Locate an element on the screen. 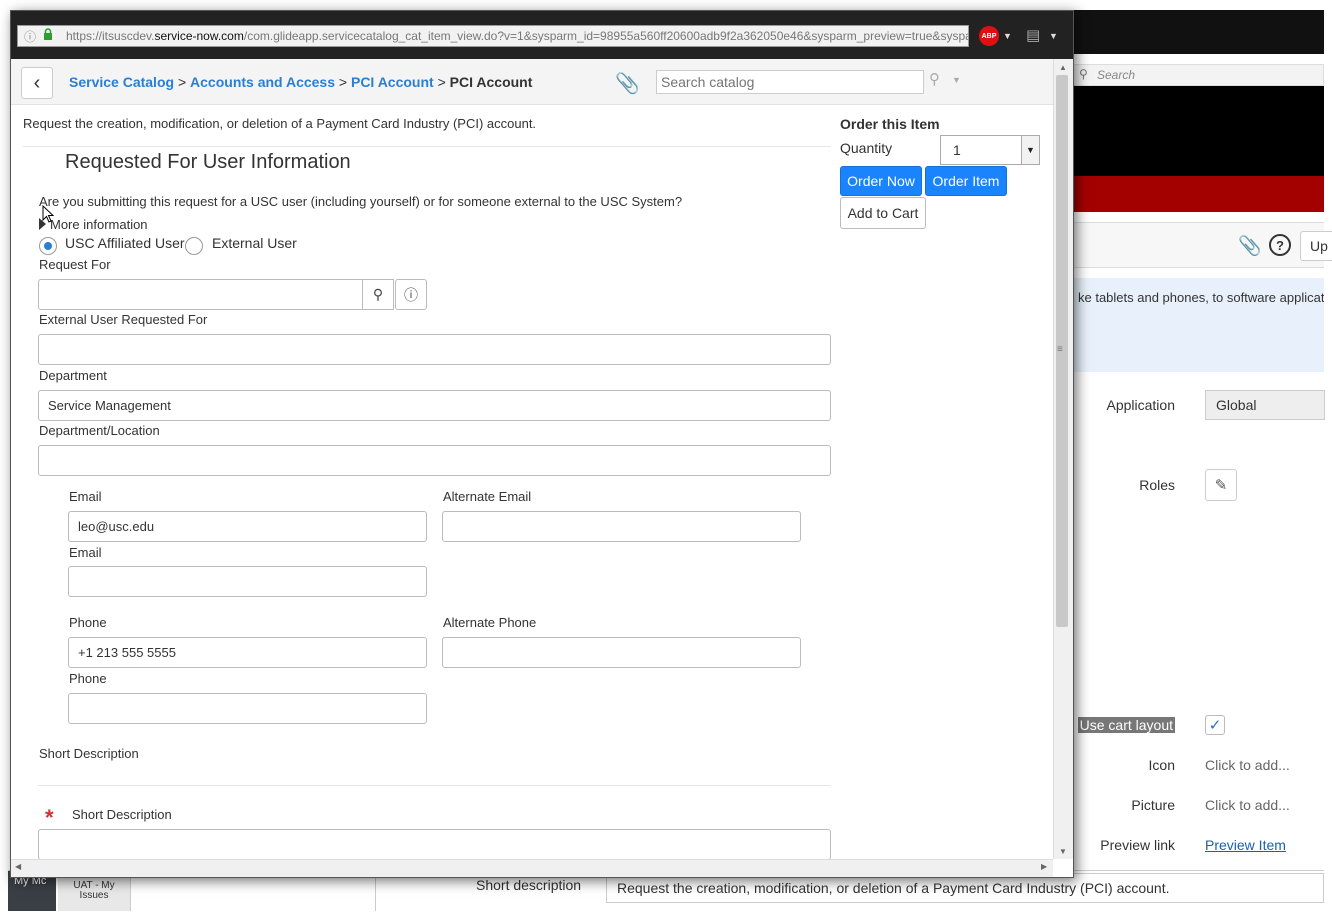 This screenshot has width=1332, height=912. crumb-pci-account: PCI Account is located at coordinates (392, 82).